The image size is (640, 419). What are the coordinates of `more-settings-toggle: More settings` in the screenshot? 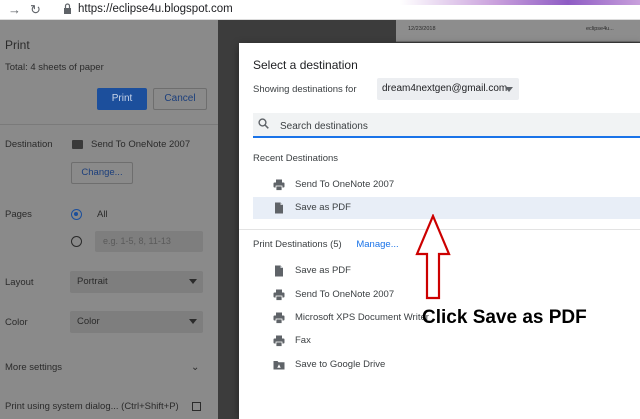 It's located at (33, 367).